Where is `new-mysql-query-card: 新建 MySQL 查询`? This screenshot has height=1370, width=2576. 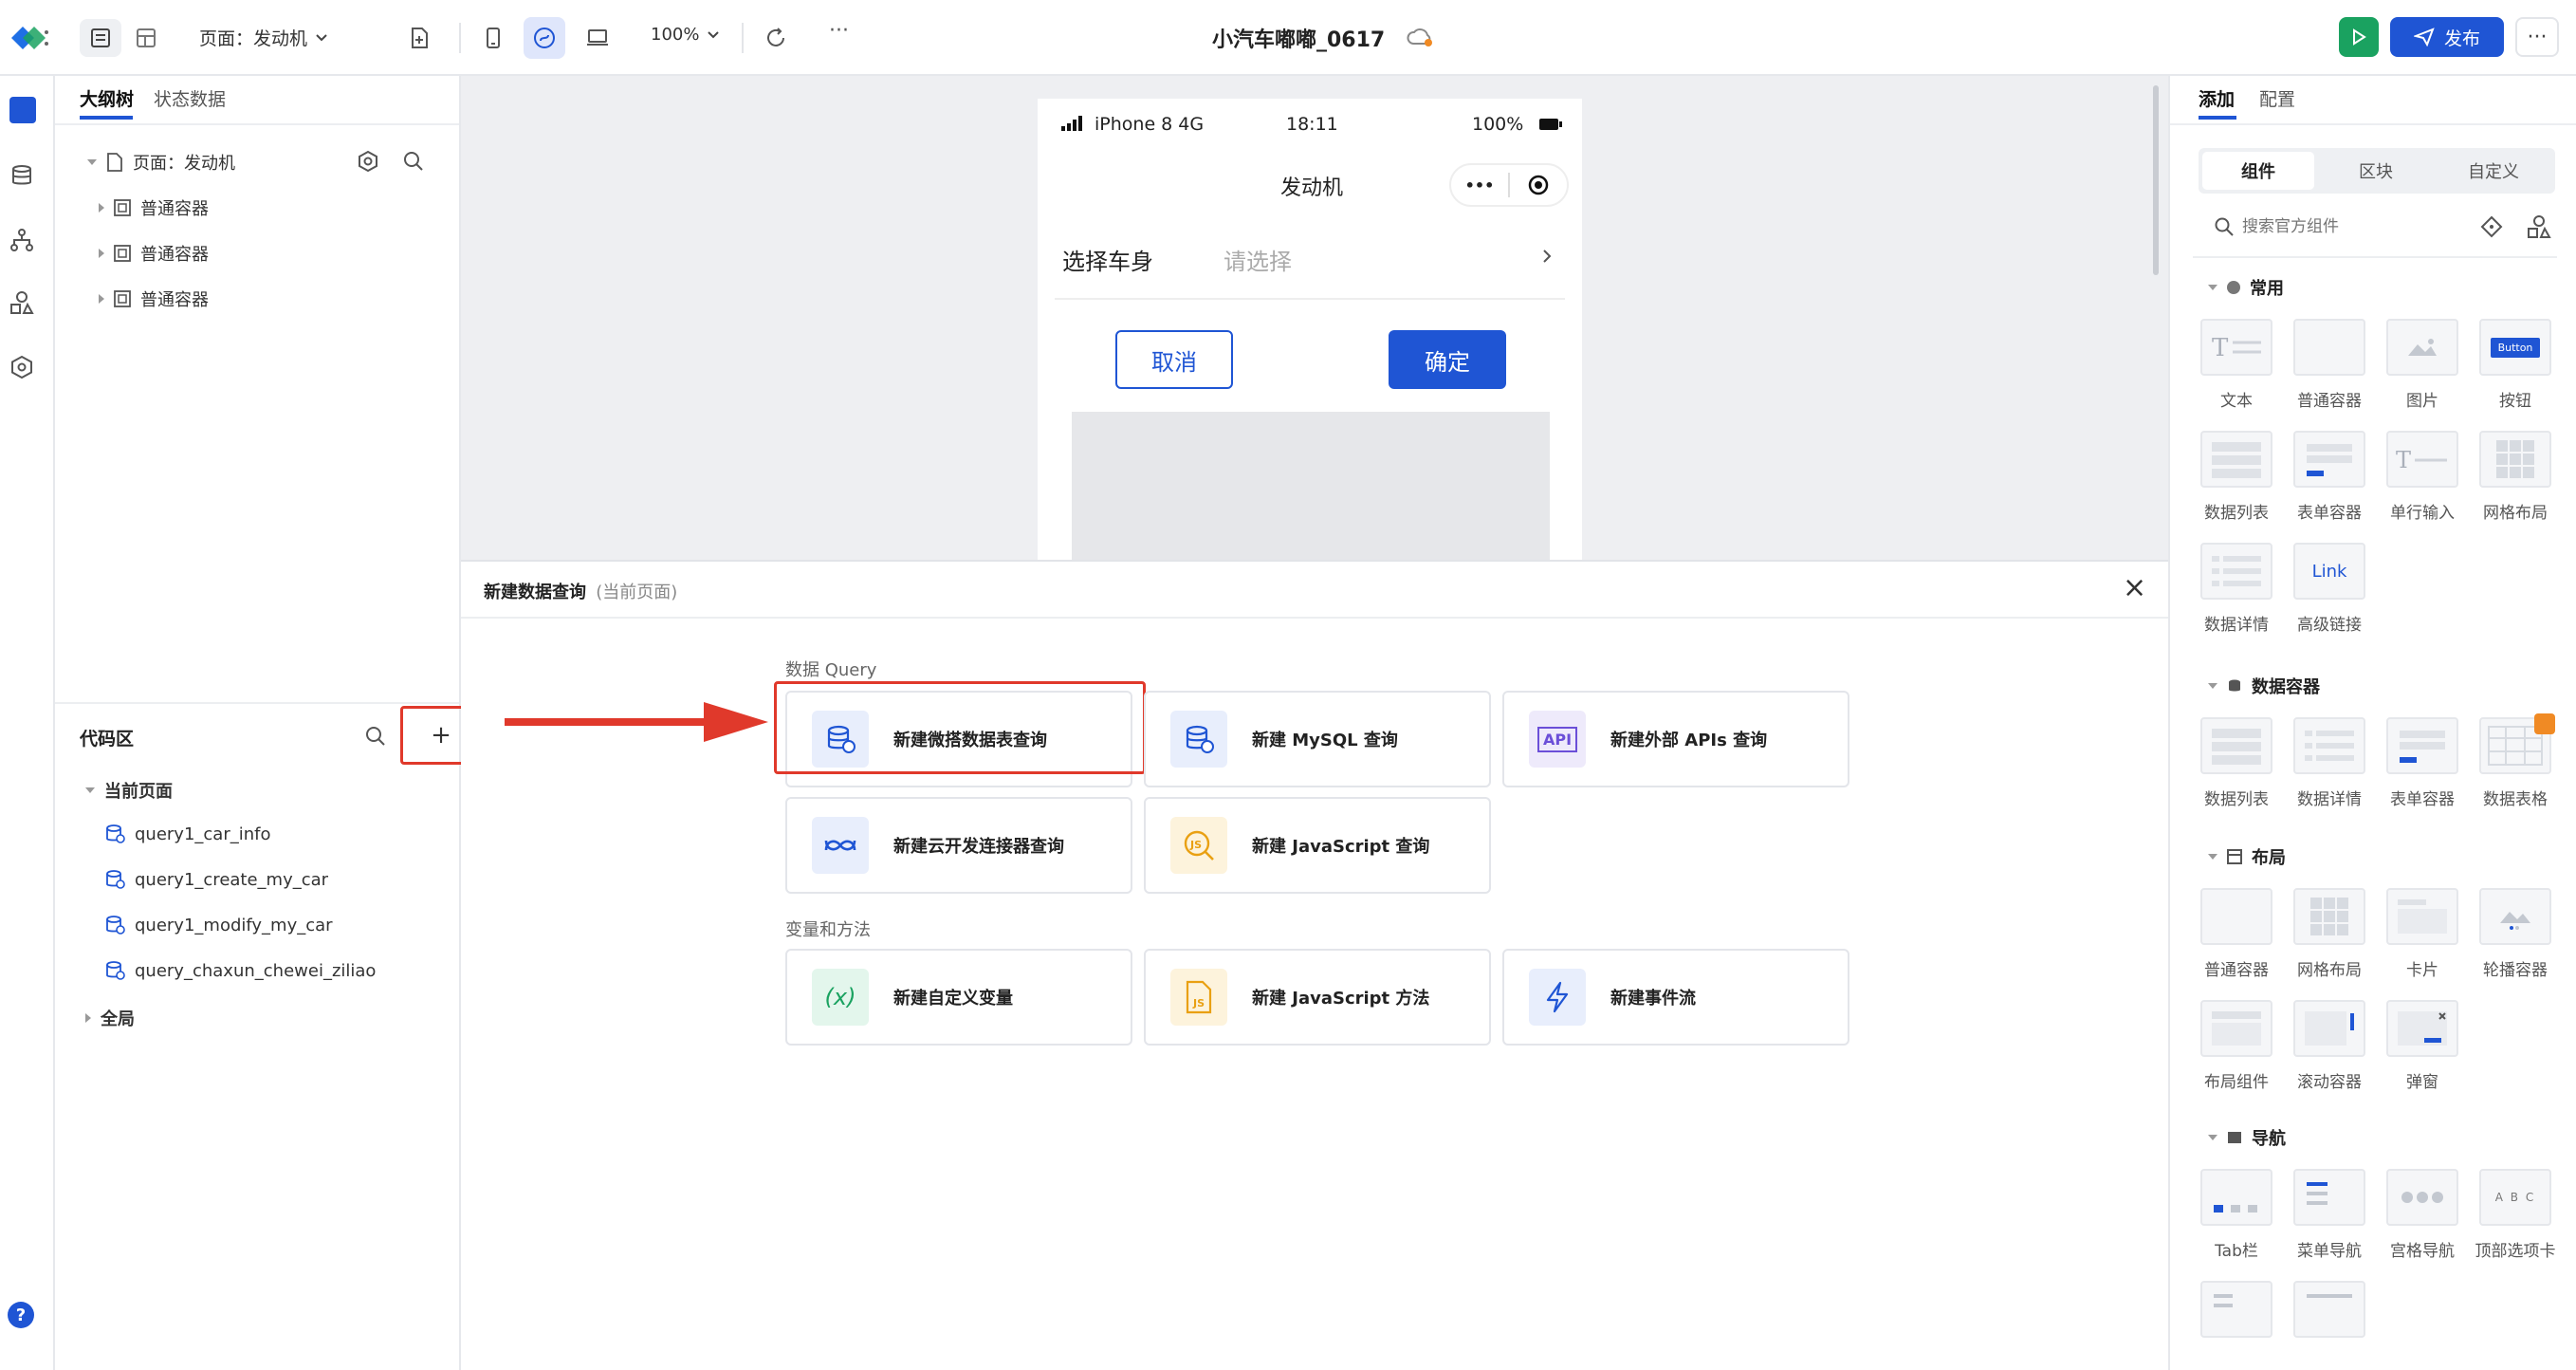 new-mysql-query-card: 新建 MySQL 查询 is located at coordinates (1317, 739).